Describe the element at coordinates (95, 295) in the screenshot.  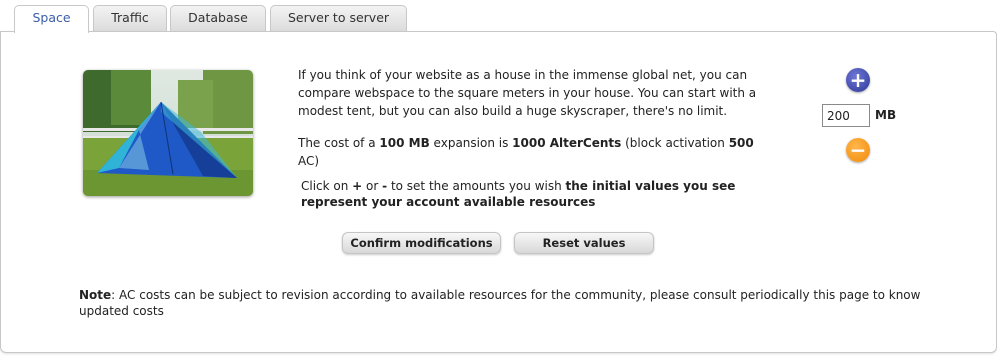
I see `note-label: Note` at that location.